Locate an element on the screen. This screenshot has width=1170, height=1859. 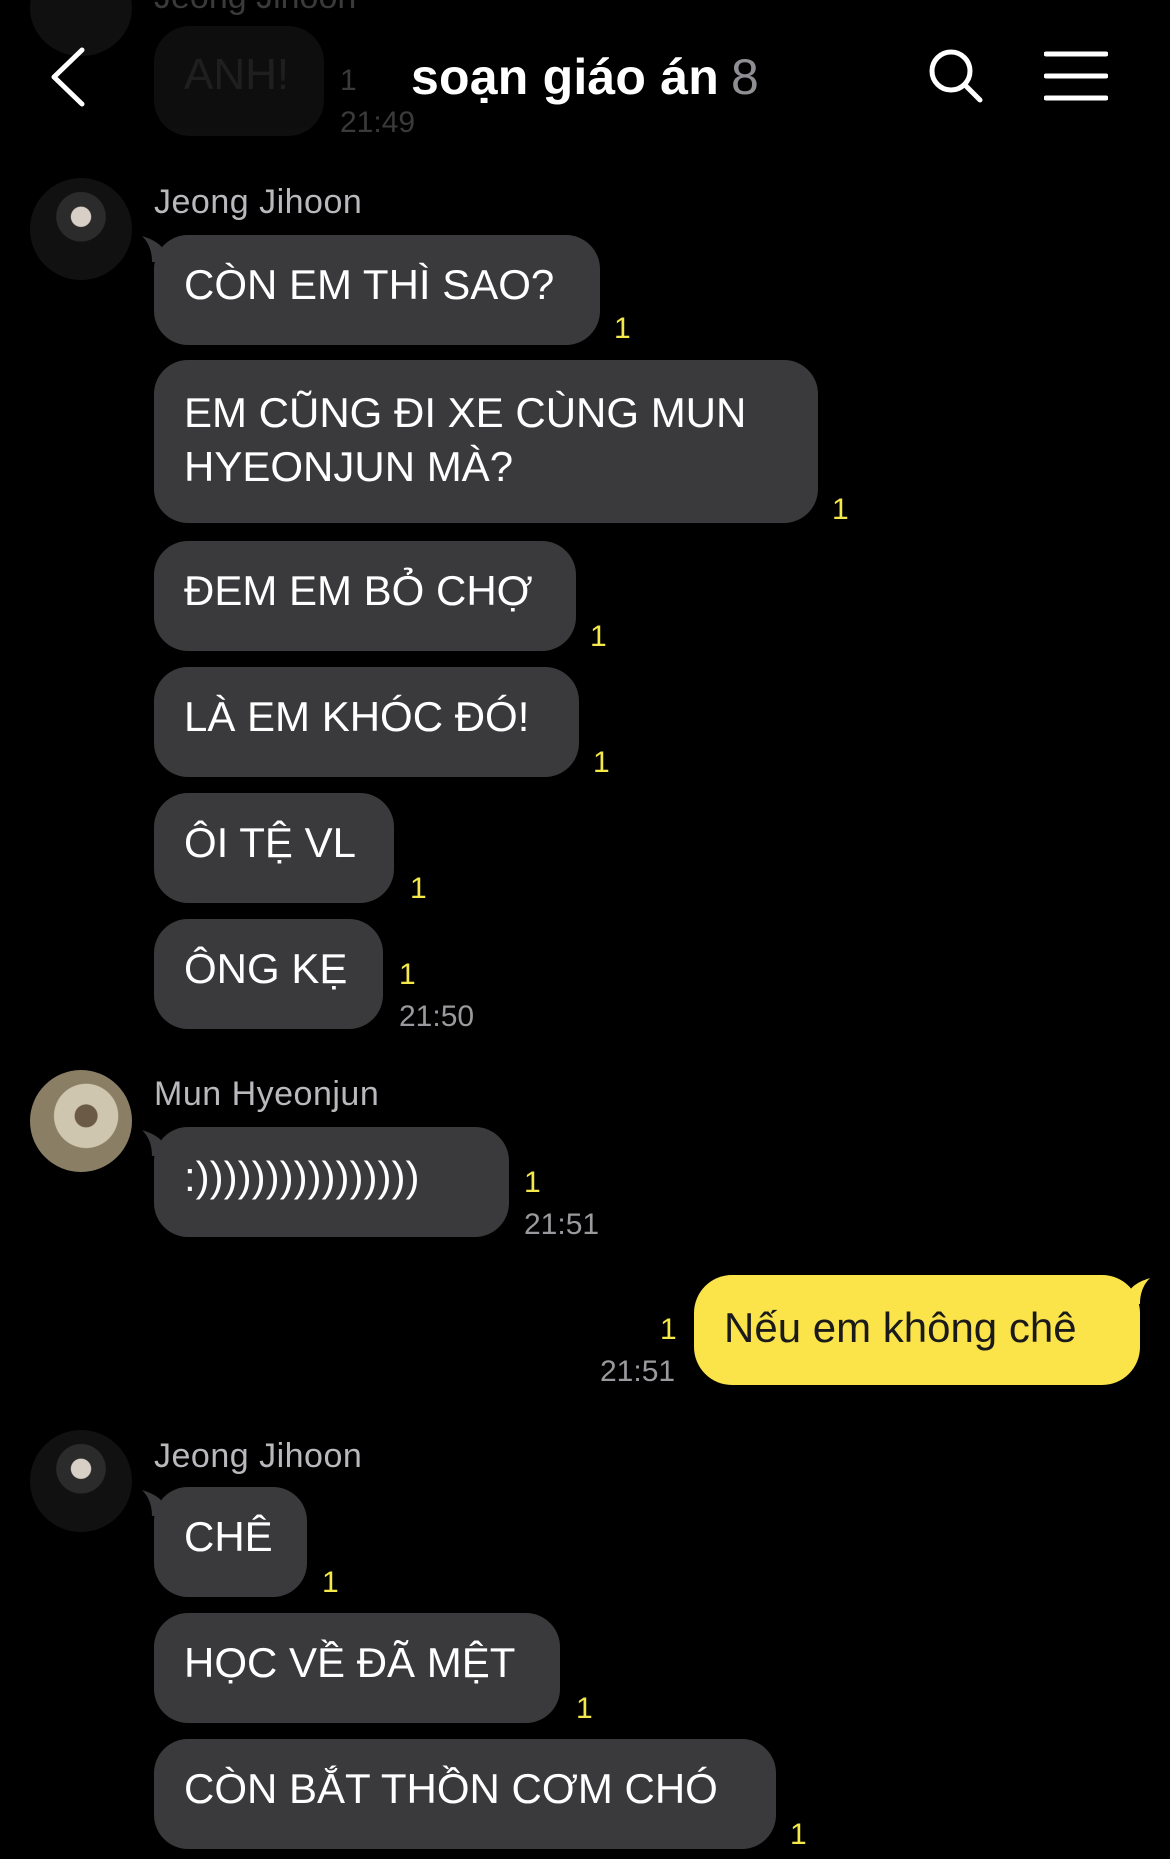
message-text: ÔI TỆ VL is located at coordinates (270, 842).